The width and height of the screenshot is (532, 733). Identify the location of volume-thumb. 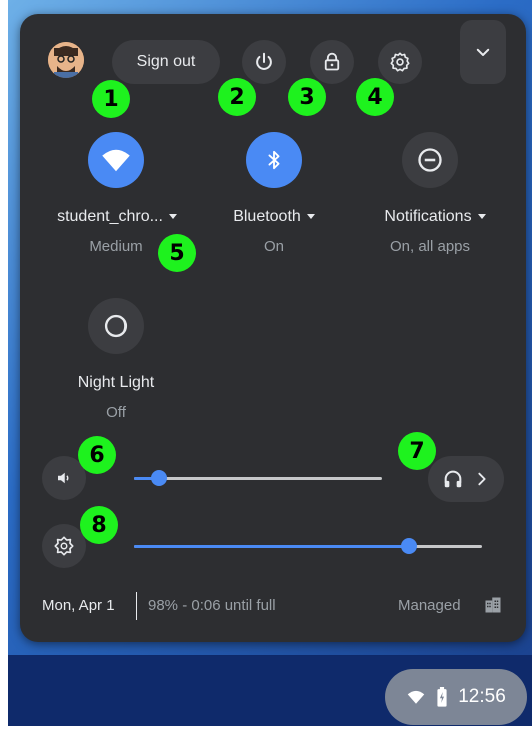
(159, 478).